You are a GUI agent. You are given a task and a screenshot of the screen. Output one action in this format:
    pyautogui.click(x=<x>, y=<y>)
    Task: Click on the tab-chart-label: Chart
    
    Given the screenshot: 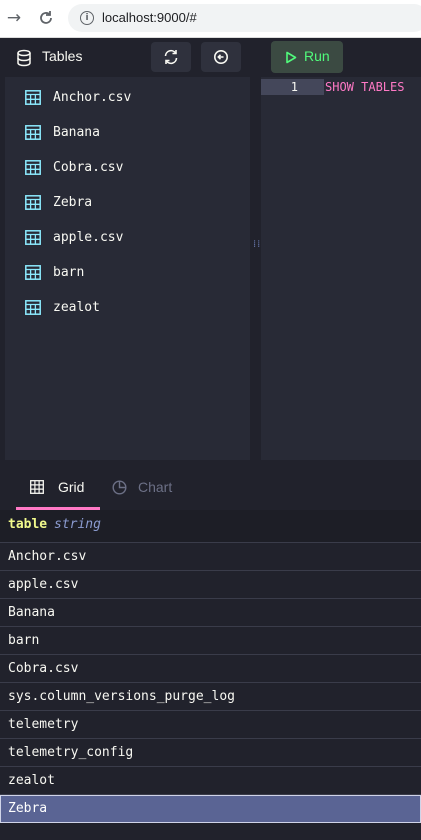 What is the action you would take?
    pyautogui.click(x=155, y=487)
    